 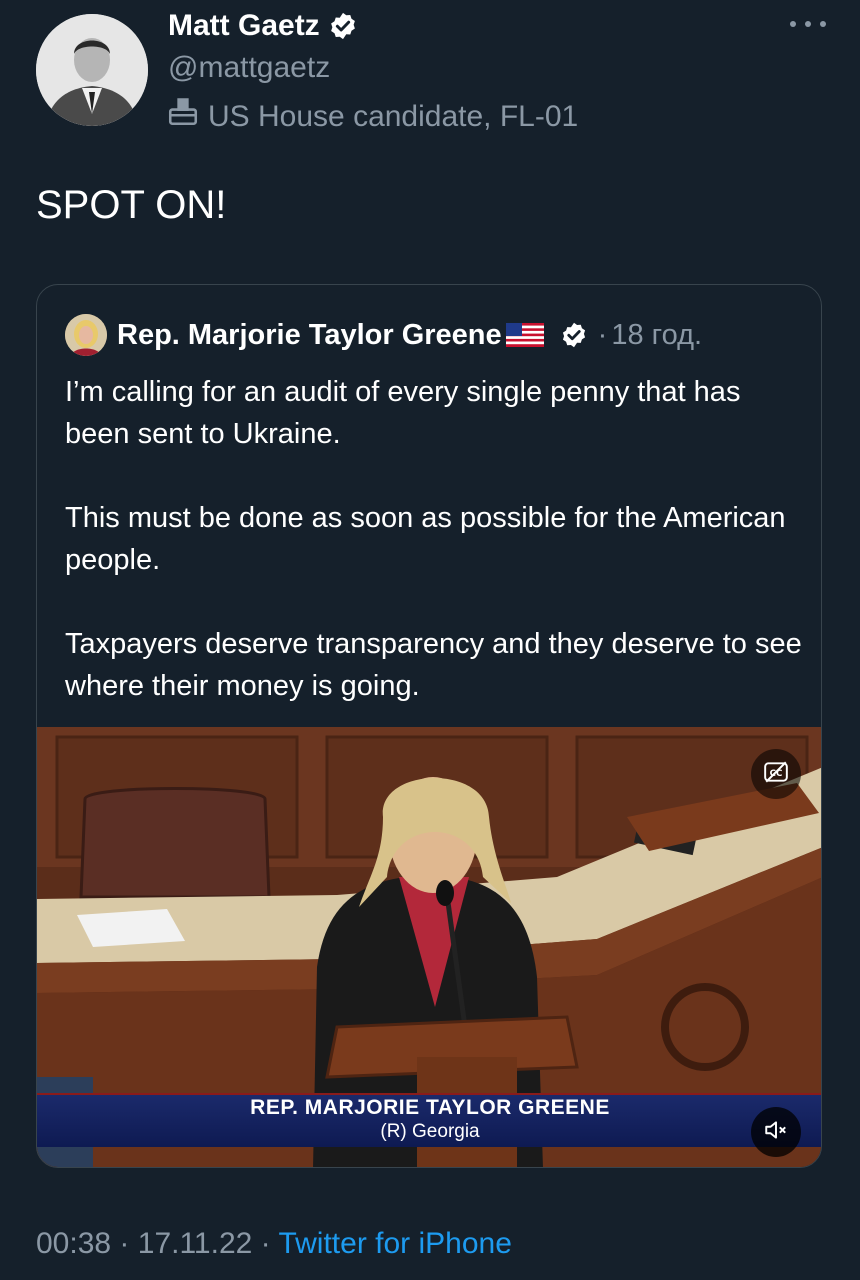 What do you see at coordinates (394, 1243) in the screenshot?
I see `tweet-source-link: Twitter for iPhone` at bounding box center [394, 1243].